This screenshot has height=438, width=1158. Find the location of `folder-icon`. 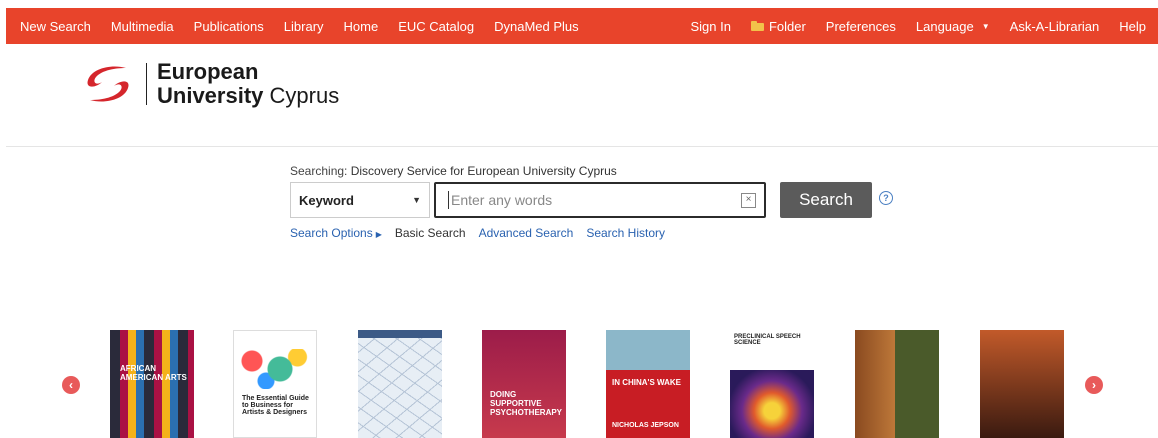

folder-icon is located at coordinates (757, 26).